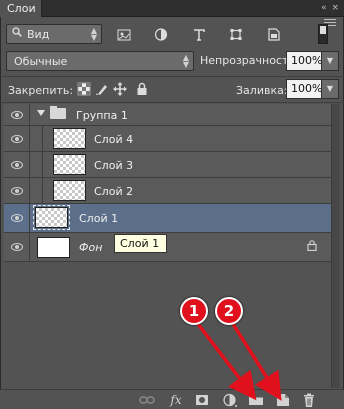 Image resolution: width=344 pixels, height=409 pixels. I want to click on annotation-badge-1: 1, so click(194, 311).